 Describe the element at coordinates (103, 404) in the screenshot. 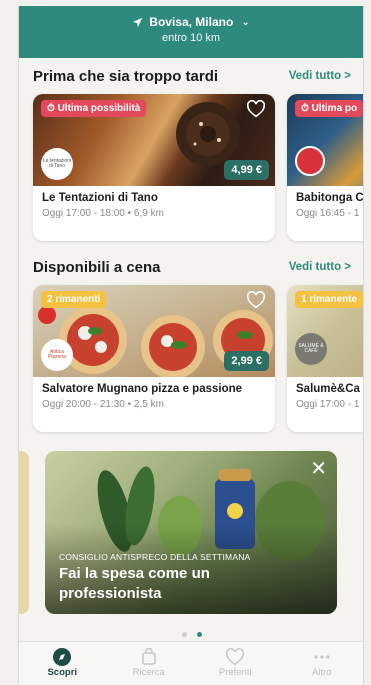

I see `pickup-time: Oggi 20:00 - 21:30 • 2,5 km` at that location.